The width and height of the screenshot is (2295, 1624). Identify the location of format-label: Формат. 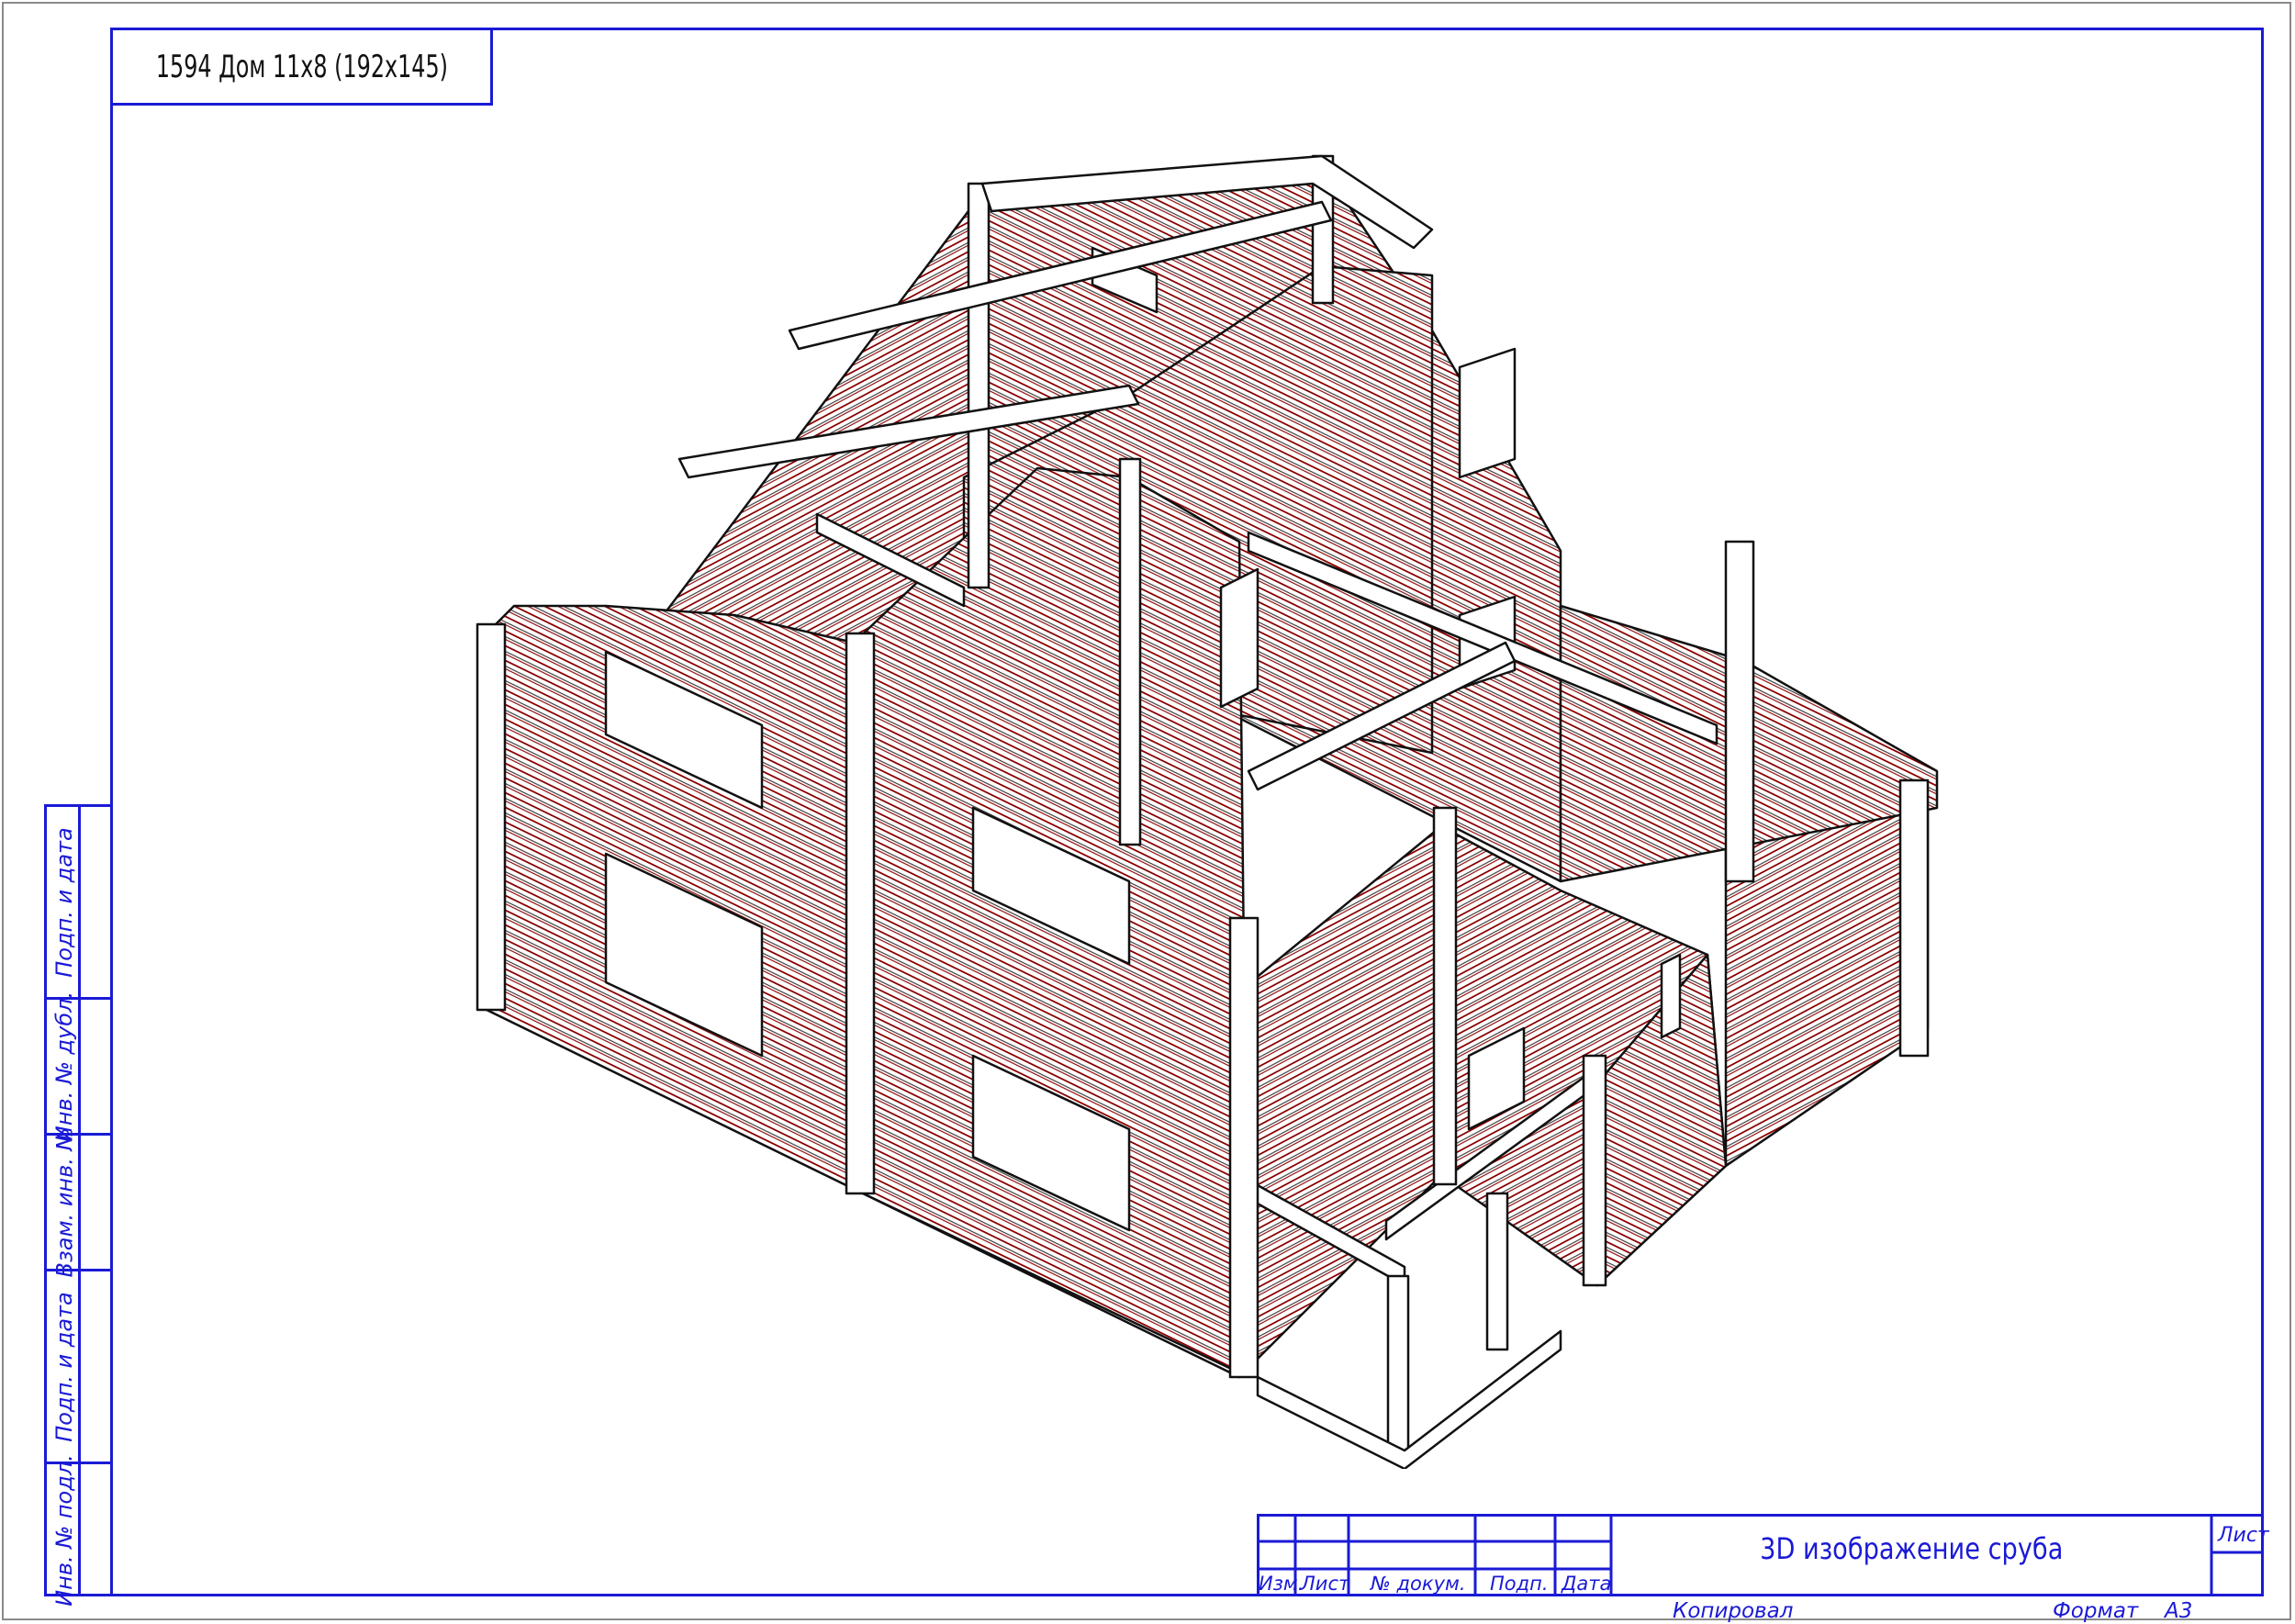
(2096, 1611).